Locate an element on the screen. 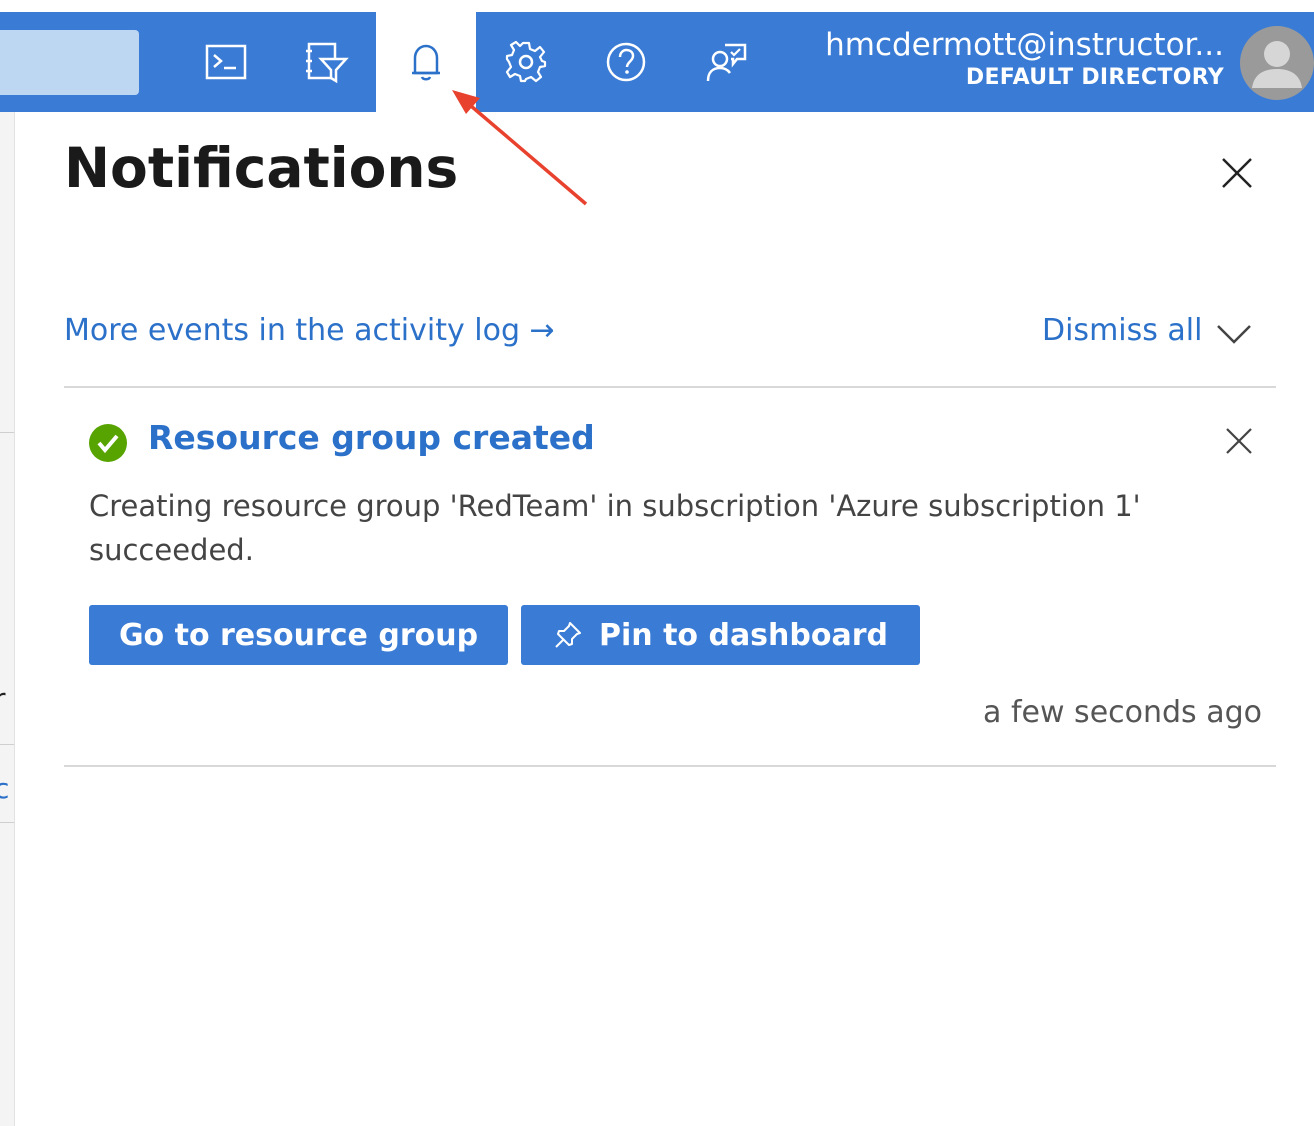 The image size is (1314, 1126). account-directory: DEFAULT DIRECTORY is located at coordinates (1094, 77).